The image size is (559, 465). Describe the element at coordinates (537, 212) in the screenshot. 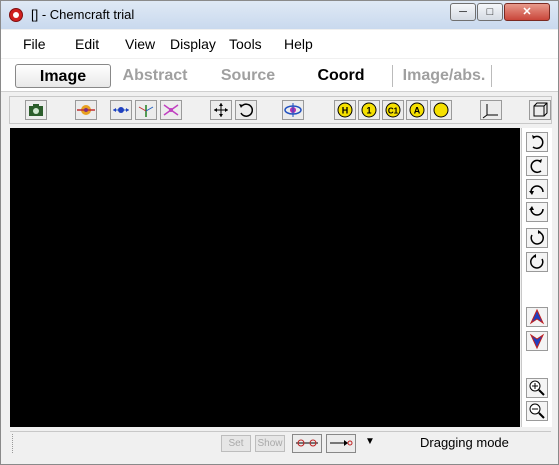

I see `rotate-y-ccw-icon` at that location.